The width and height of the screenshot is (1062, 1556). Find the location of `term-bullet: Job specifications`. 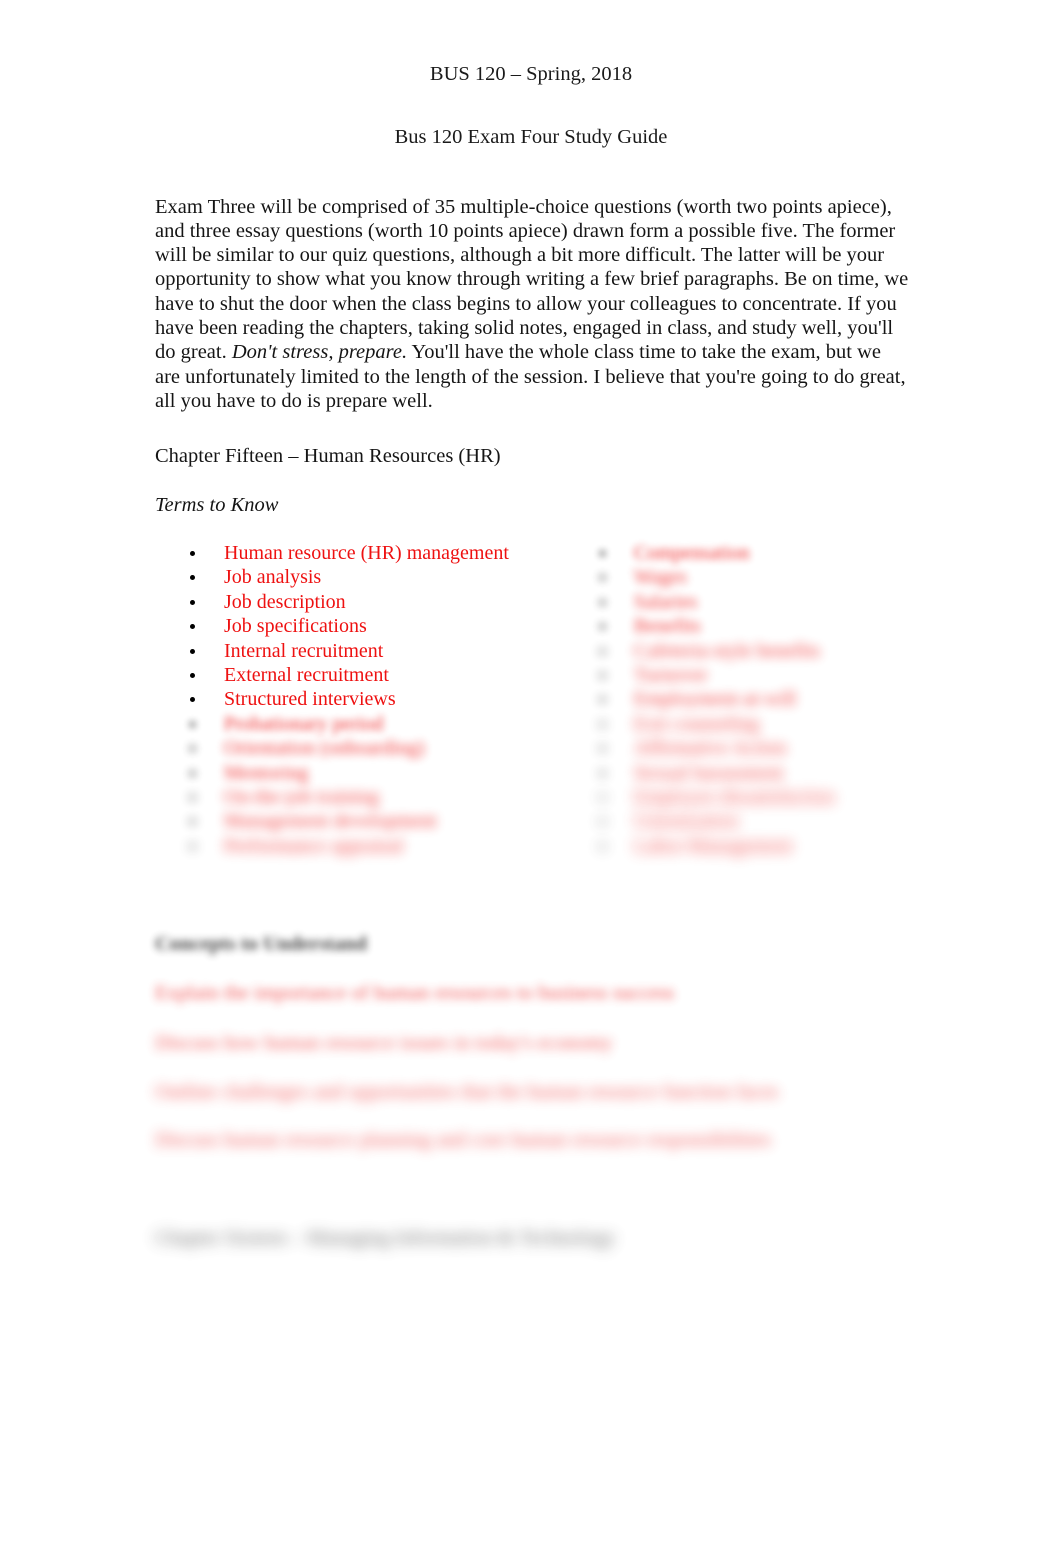

term-bullet: Job specifications is located at coordinates (371, 626).